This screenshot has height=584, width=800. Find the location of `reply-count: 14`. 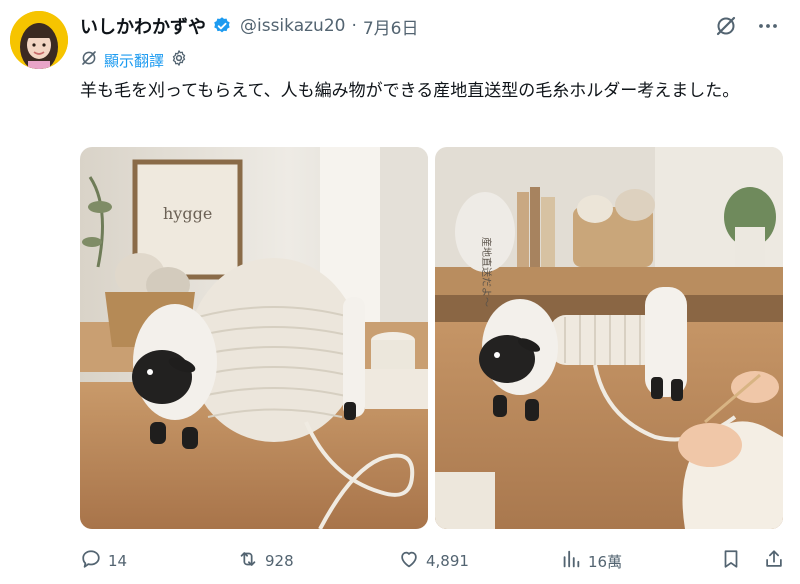

reply-count: 14 is located at coordinates (118, 561).